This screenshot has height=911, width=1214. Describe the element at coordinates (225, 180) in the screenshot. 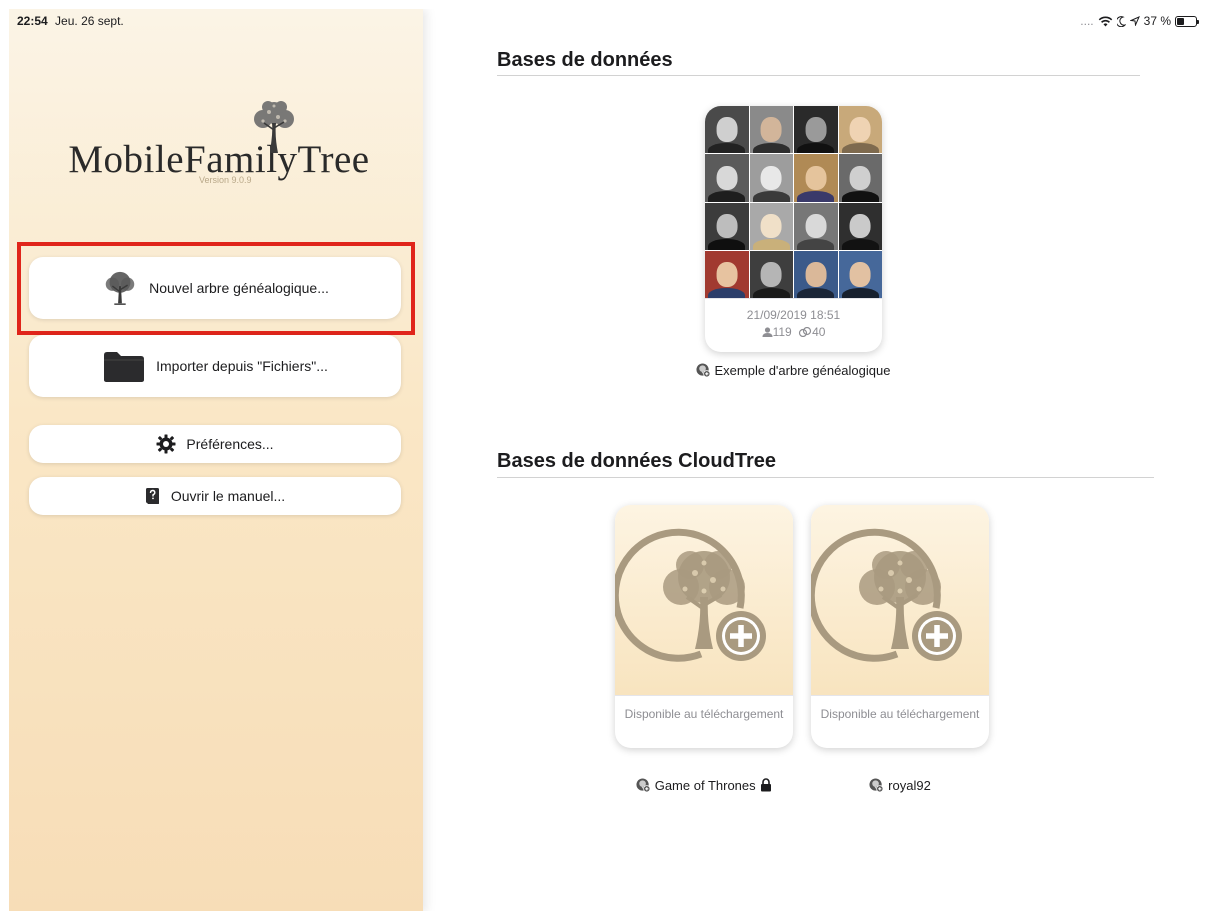

I see `app-version: Version 9.0.9` at that location.